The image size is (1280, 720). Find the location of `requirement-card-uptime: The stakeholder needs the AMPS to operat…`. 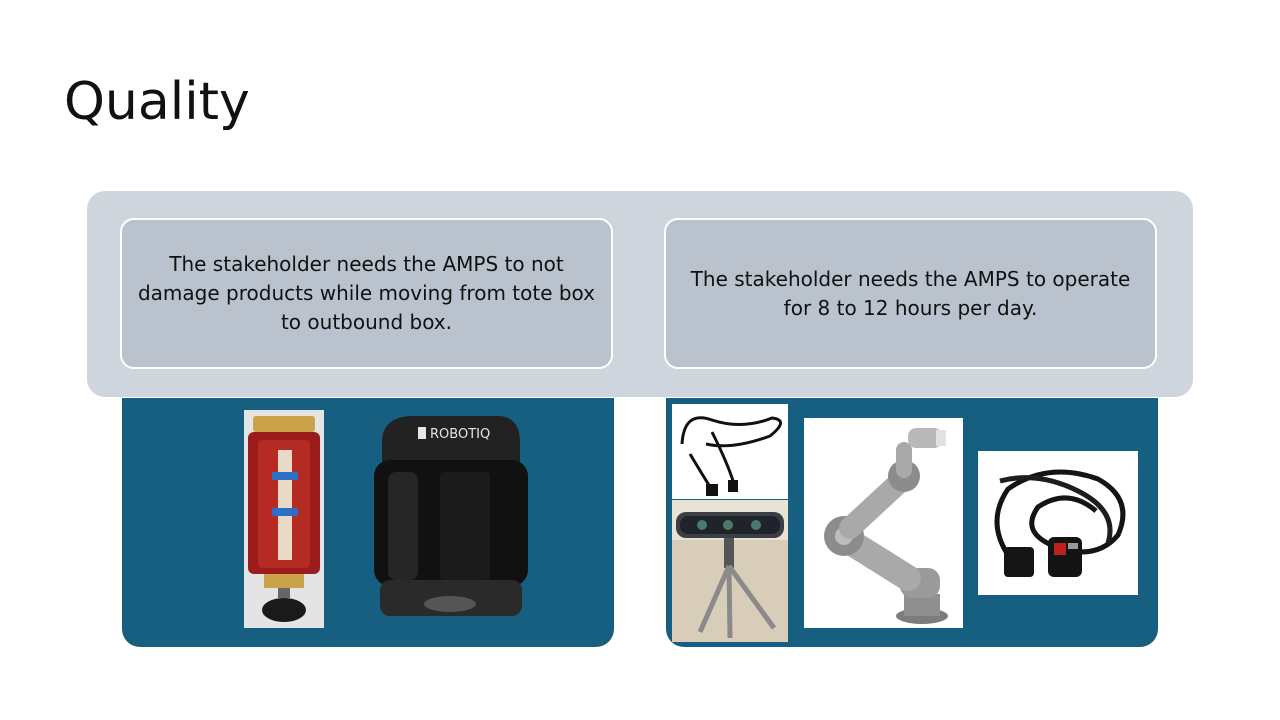

requirement-card-uptime: The stakeholder needs the AMPS to operat… is located at coordinates (910, 293).